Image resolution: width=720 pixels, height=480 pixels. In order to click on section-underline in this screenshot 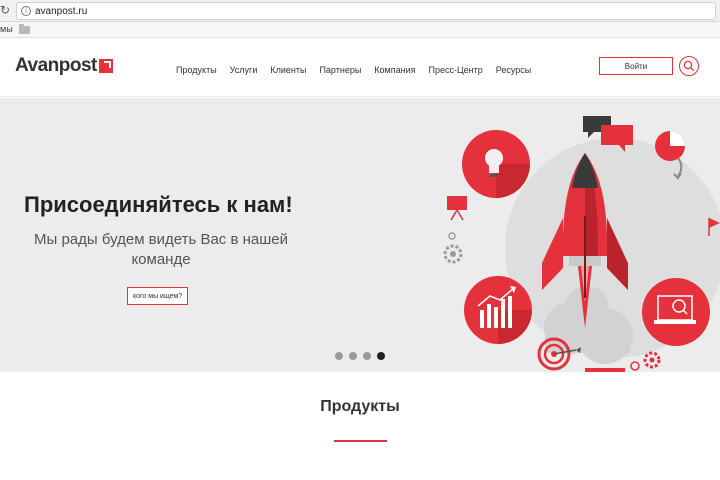, I will do `click(360, 441)`.